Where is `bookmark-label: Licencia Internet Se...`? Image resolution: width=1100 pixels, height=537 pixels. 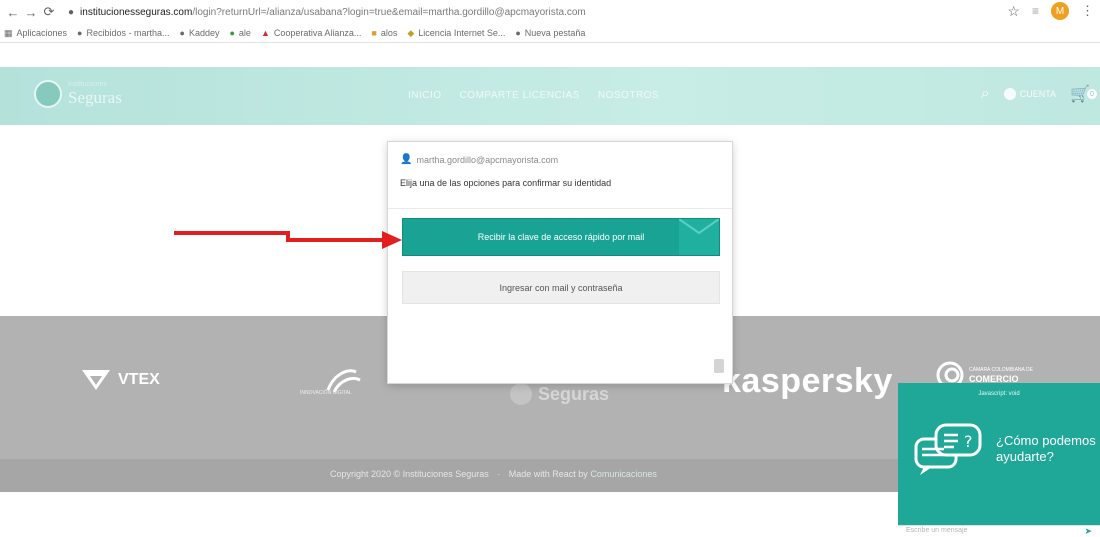
bookmark-label: Licencia Internet Se... is located at coordinates (462, 33).